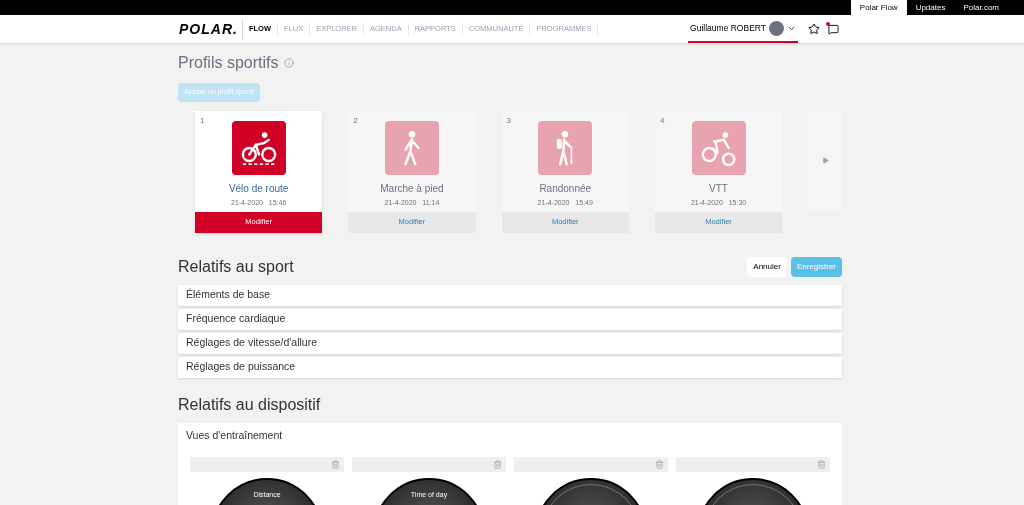 Image resolution: width=1024 pixels, height=505 pixels. I want to click on top-link: Polar Flow, so click(878, 7).